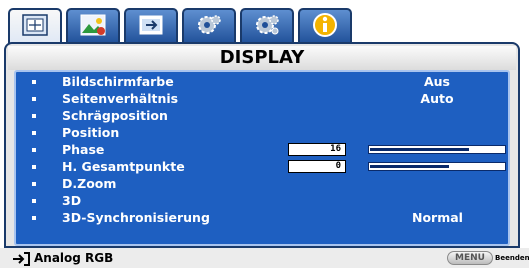 Image resolution: width=529 pixels, height=270 pixels. I want to click on tab-display, so click(35, 26).